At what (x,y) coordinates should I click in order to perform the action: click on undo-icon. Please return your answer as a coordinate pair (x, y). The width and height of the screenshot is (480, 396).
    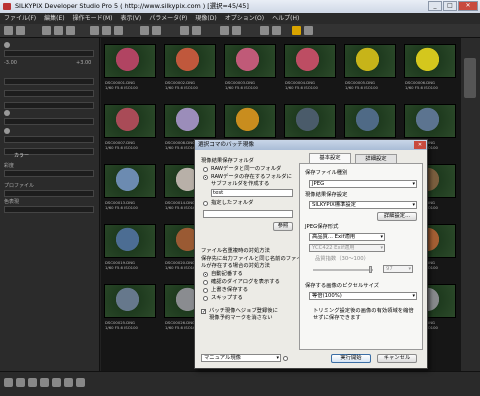
    Looking at the image, I should click on (8, 382).